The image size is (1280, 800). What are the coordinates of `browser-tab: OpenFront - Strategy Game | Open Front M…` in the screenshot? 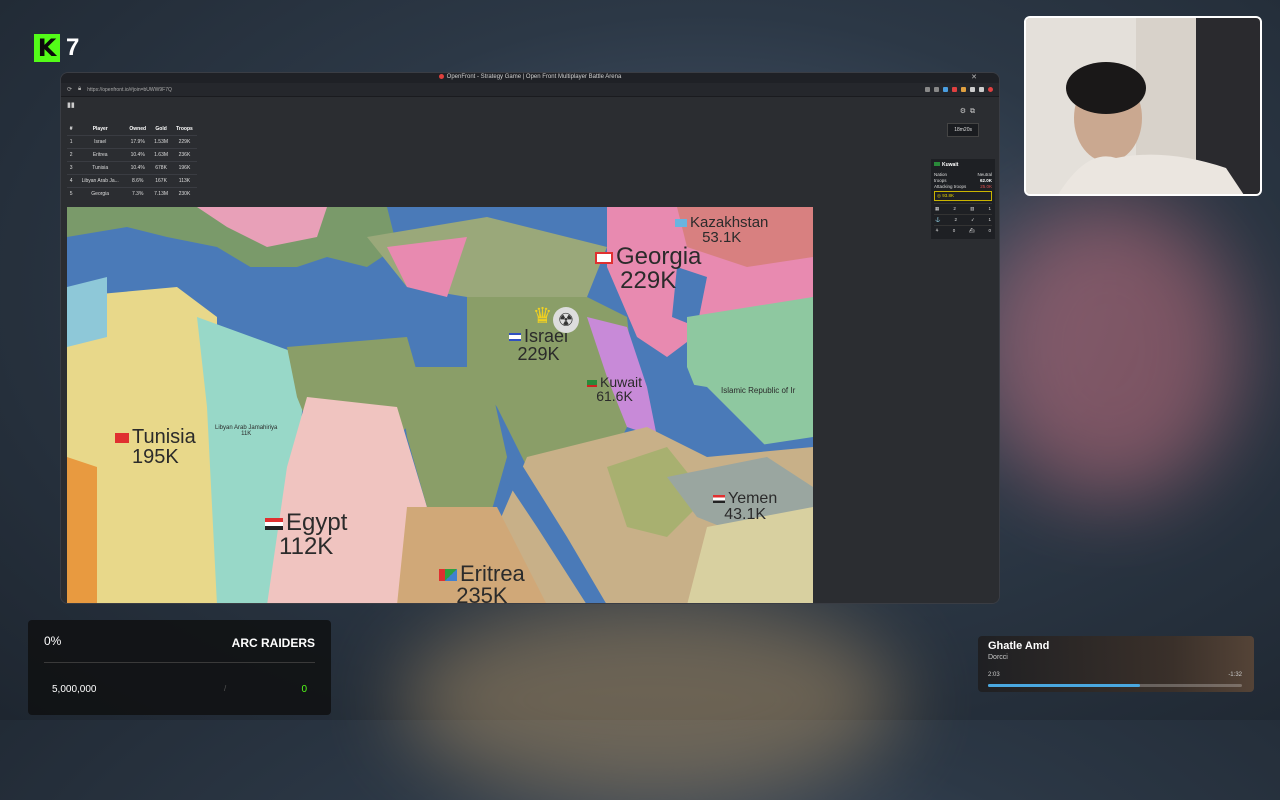 It's located at (530, 77).